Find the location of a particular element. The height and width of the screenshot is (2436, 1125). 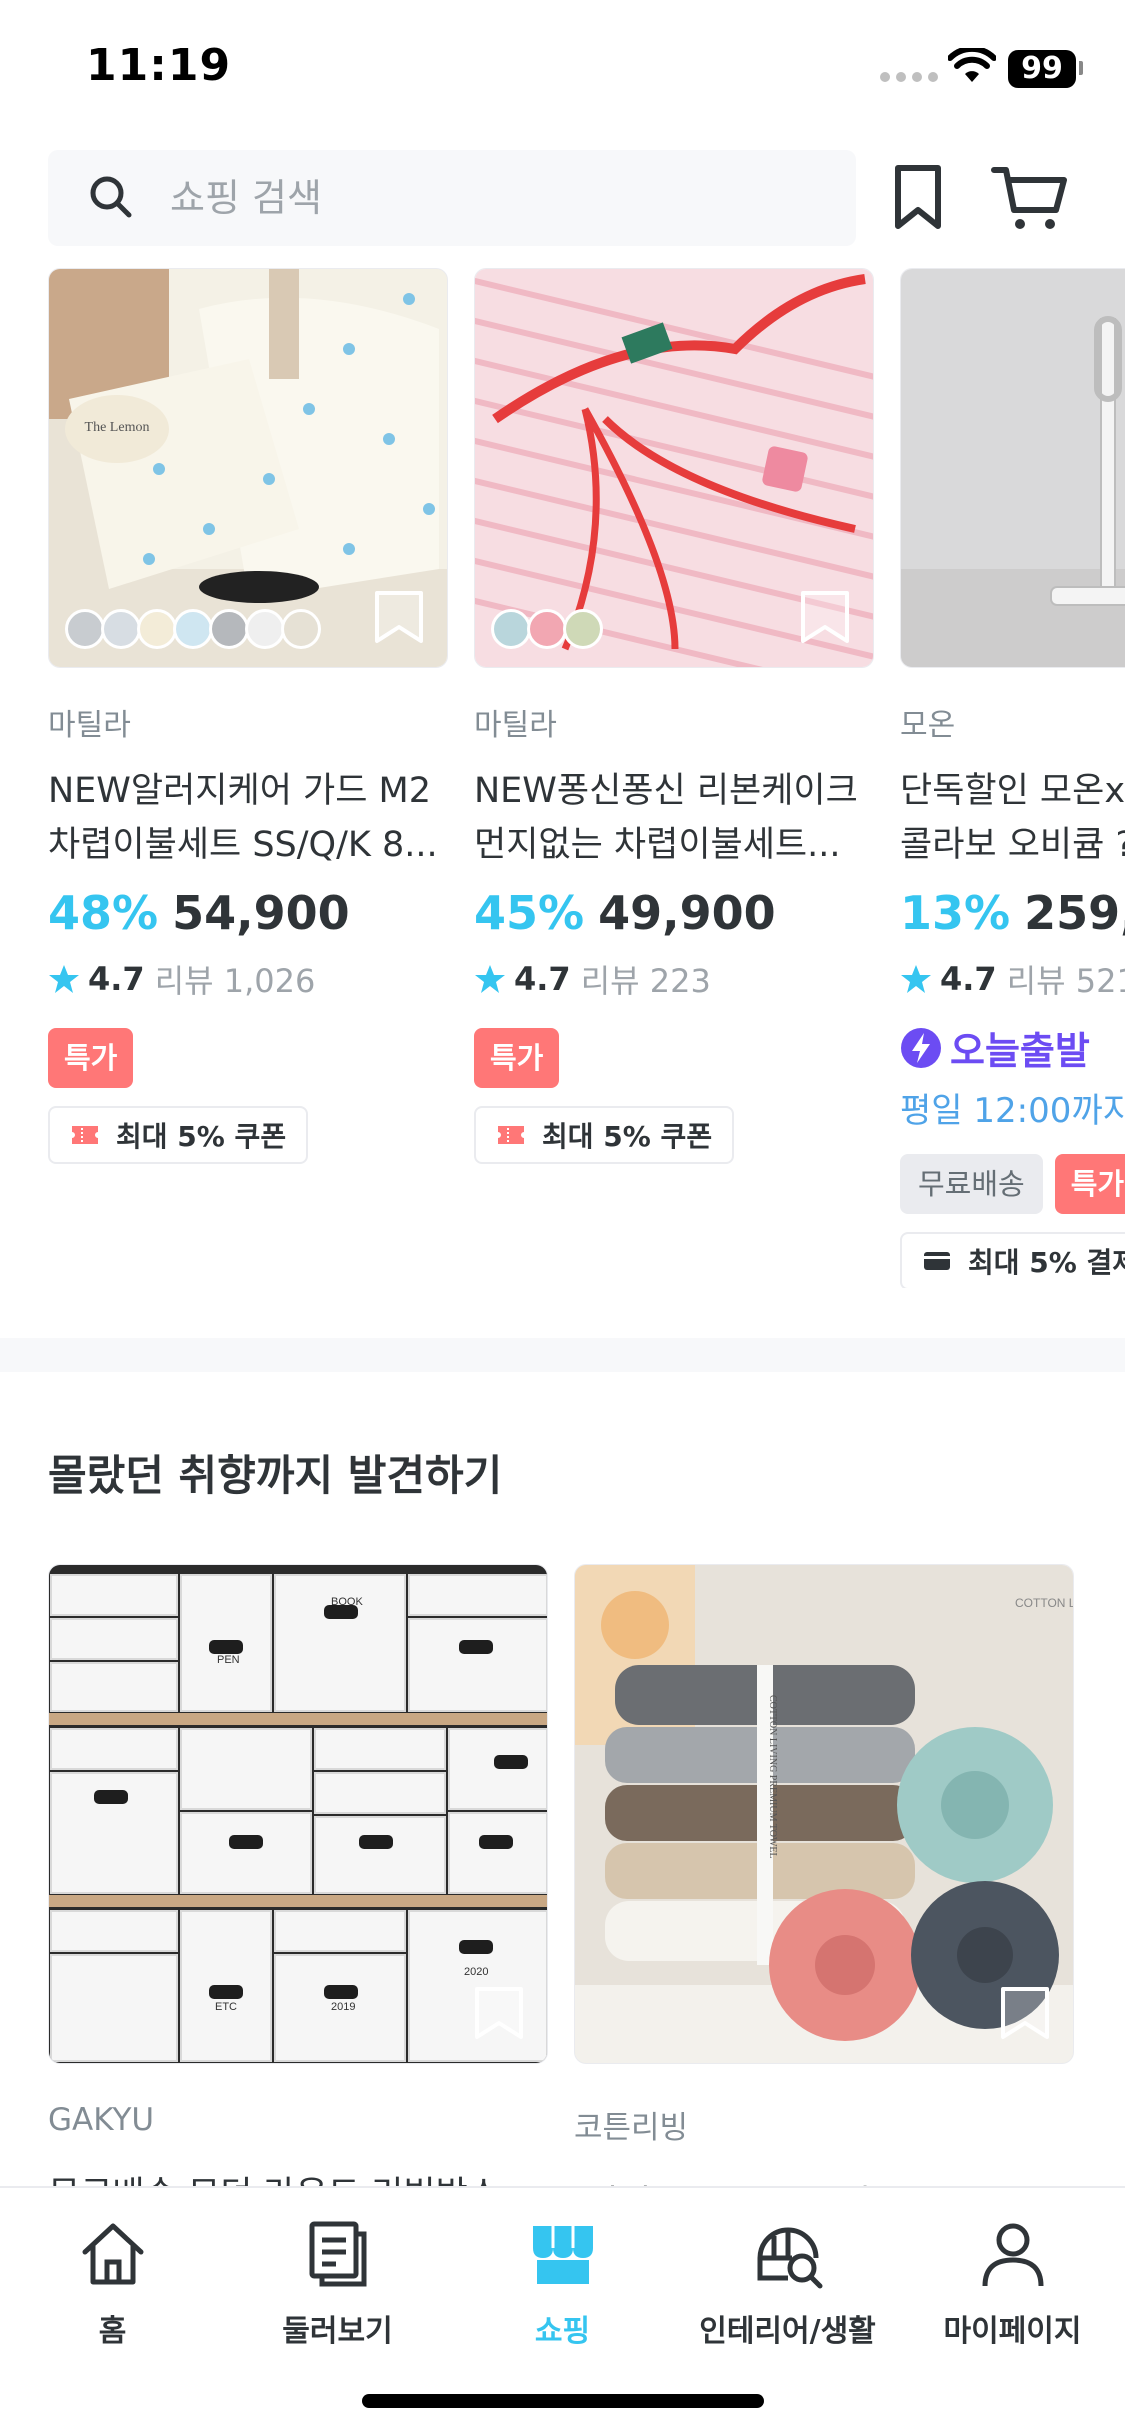

rating-value: 4.7 is located at coordinates (968, 979).